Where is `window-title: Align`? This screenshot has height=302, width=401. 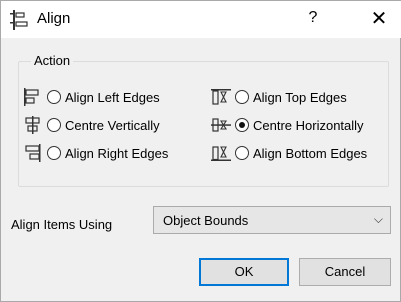 window-title: Align is located at coordinates (54, 18).